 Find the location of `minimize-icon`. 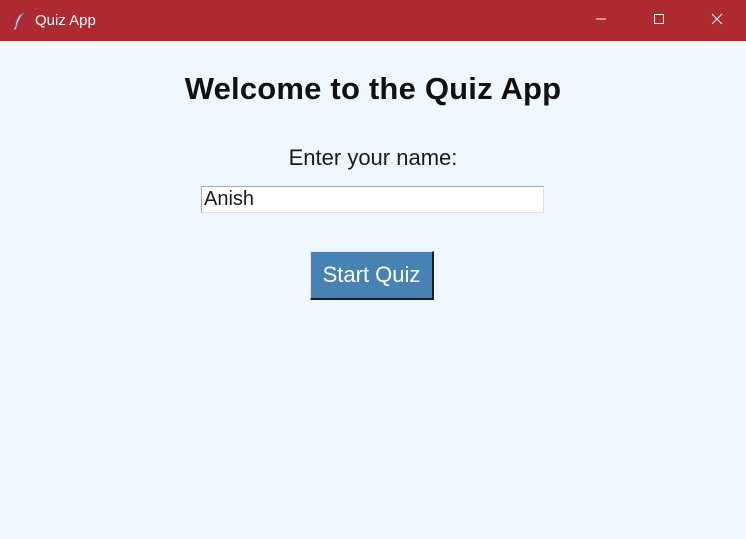

minimize-icon is located at coordinates (601, 21).